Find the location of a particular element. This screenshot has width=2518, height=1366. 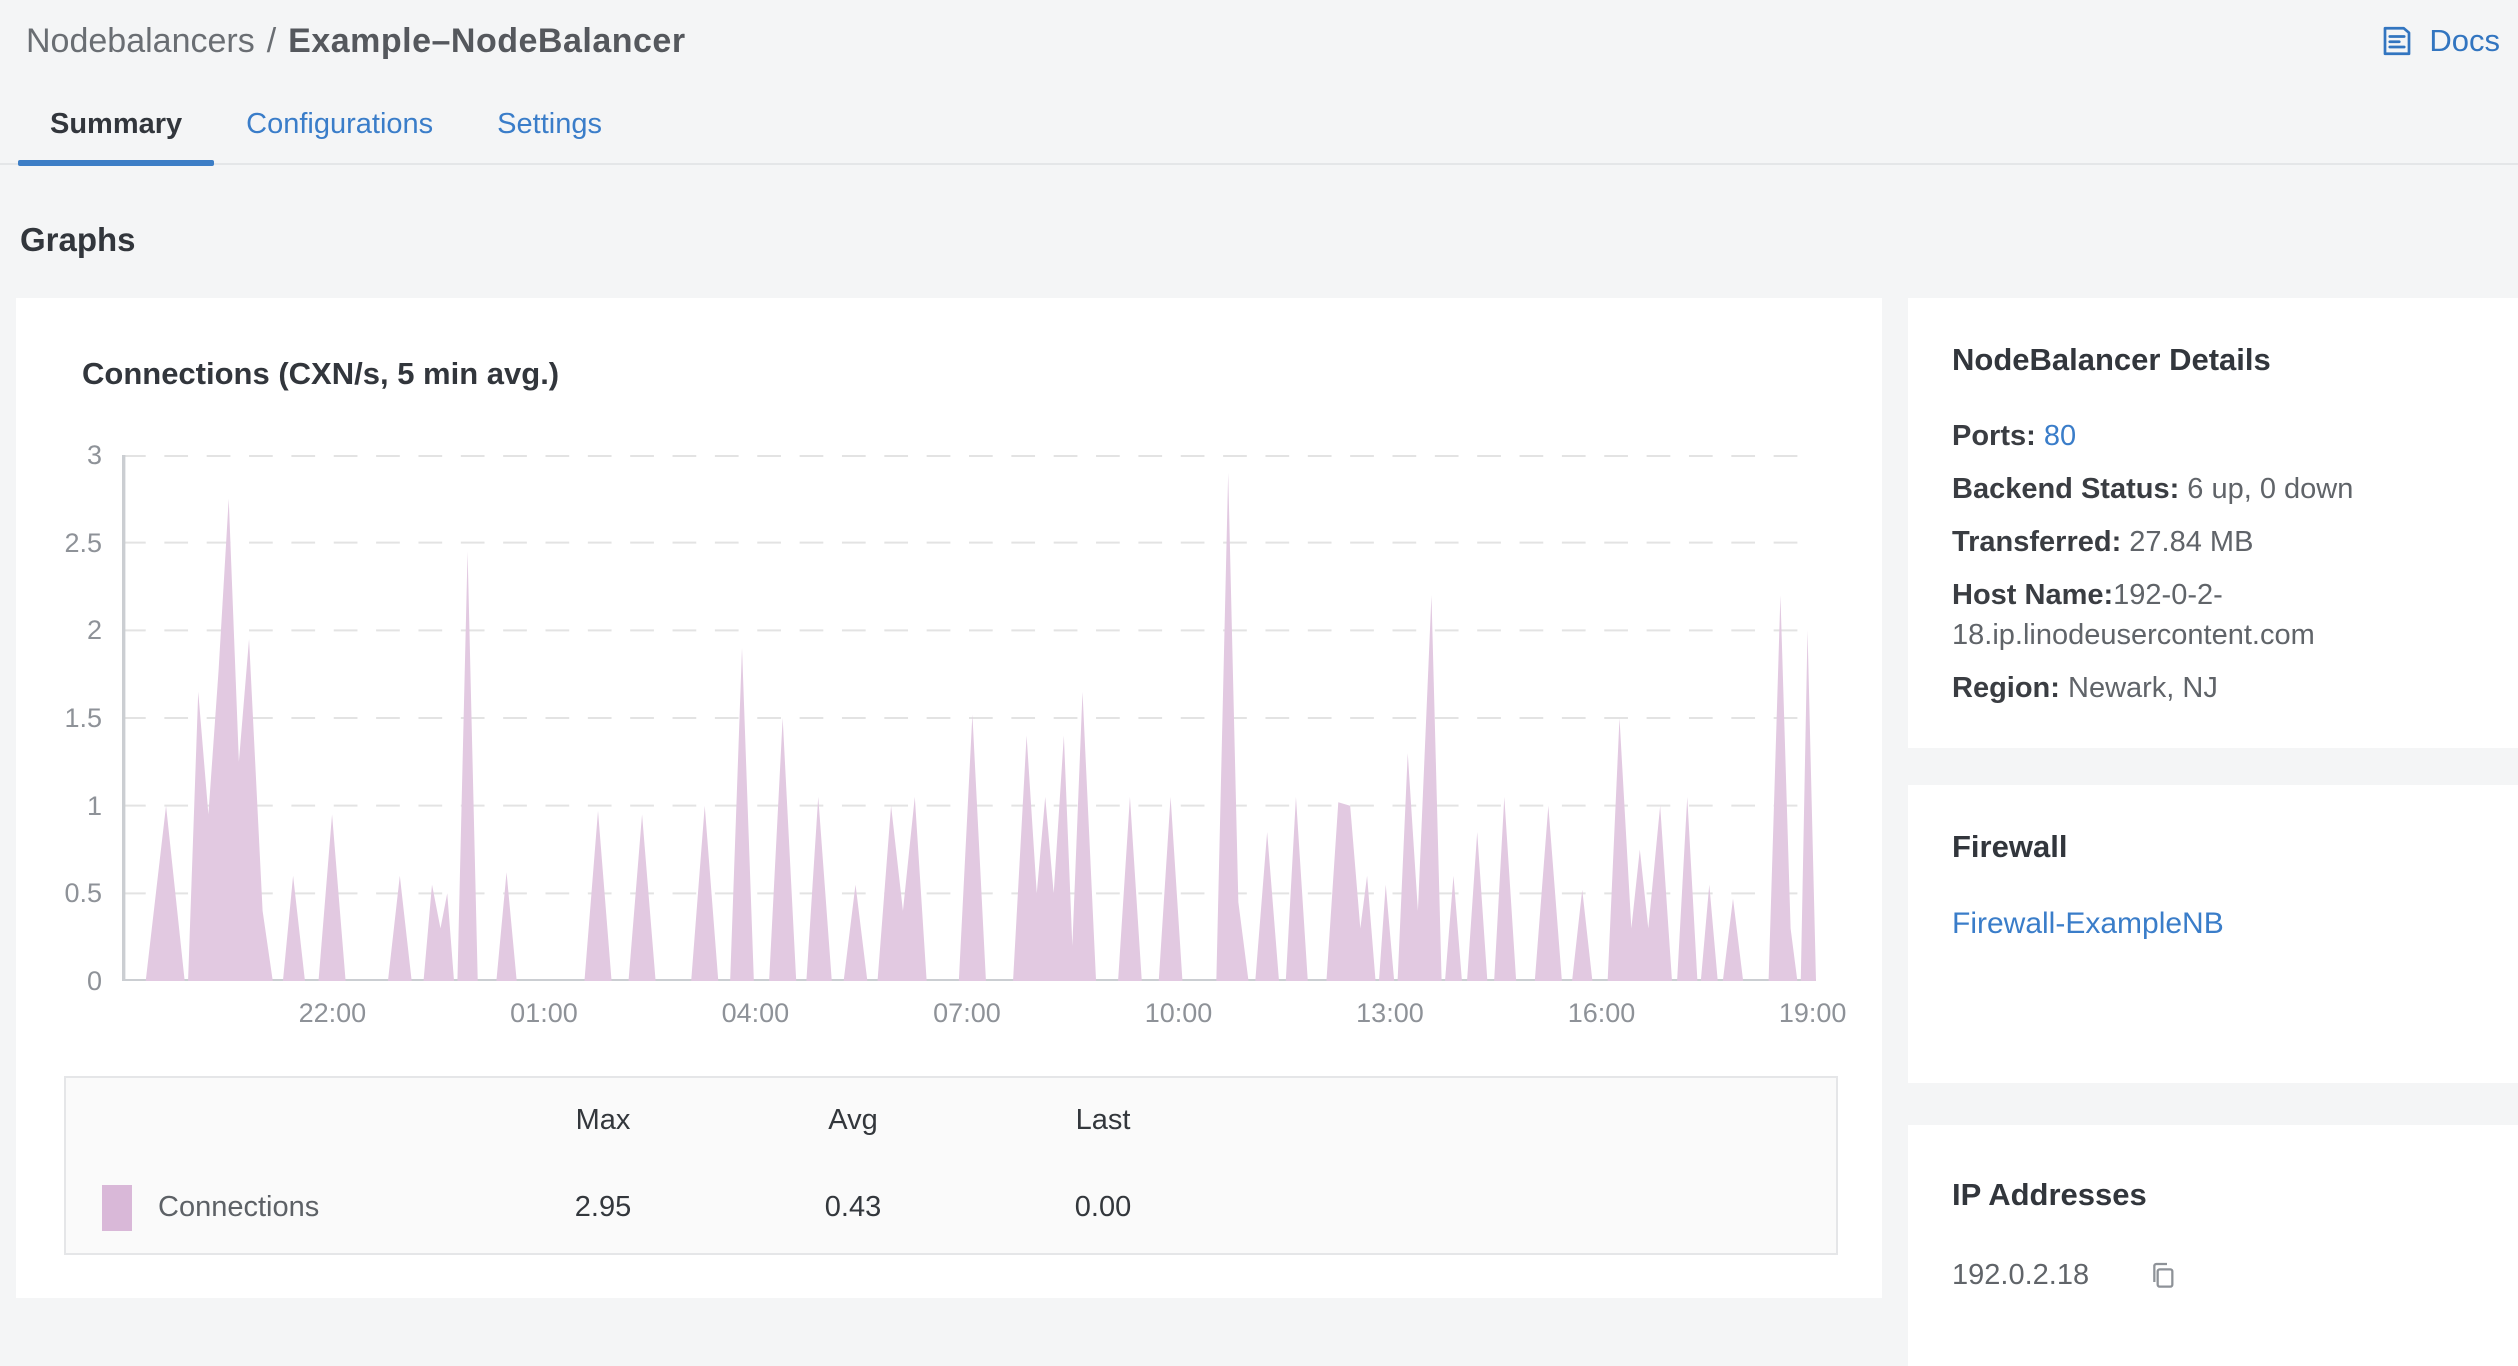

series-last-value: 0.00 is located at coordinates (1103, 1207).